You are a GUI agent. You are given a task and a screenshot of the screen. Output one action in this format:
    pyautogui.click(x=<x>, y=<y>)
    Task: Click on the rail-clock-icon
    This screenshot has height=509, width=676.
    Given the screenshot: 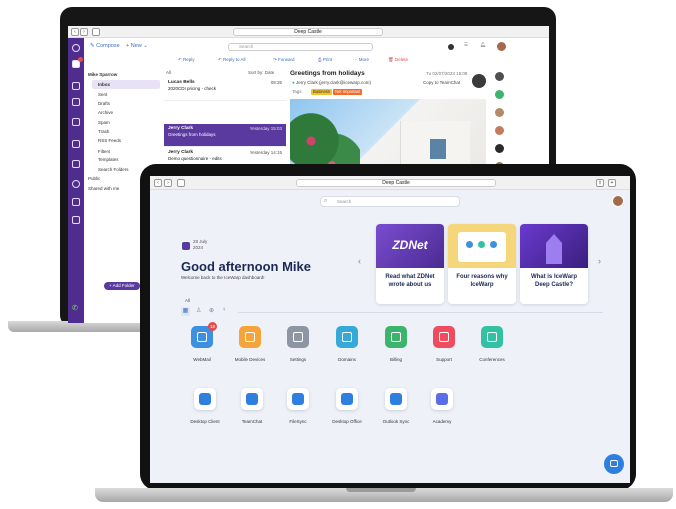 What is the action you would take?
    pyautogui.click(x=76, y=184)
    